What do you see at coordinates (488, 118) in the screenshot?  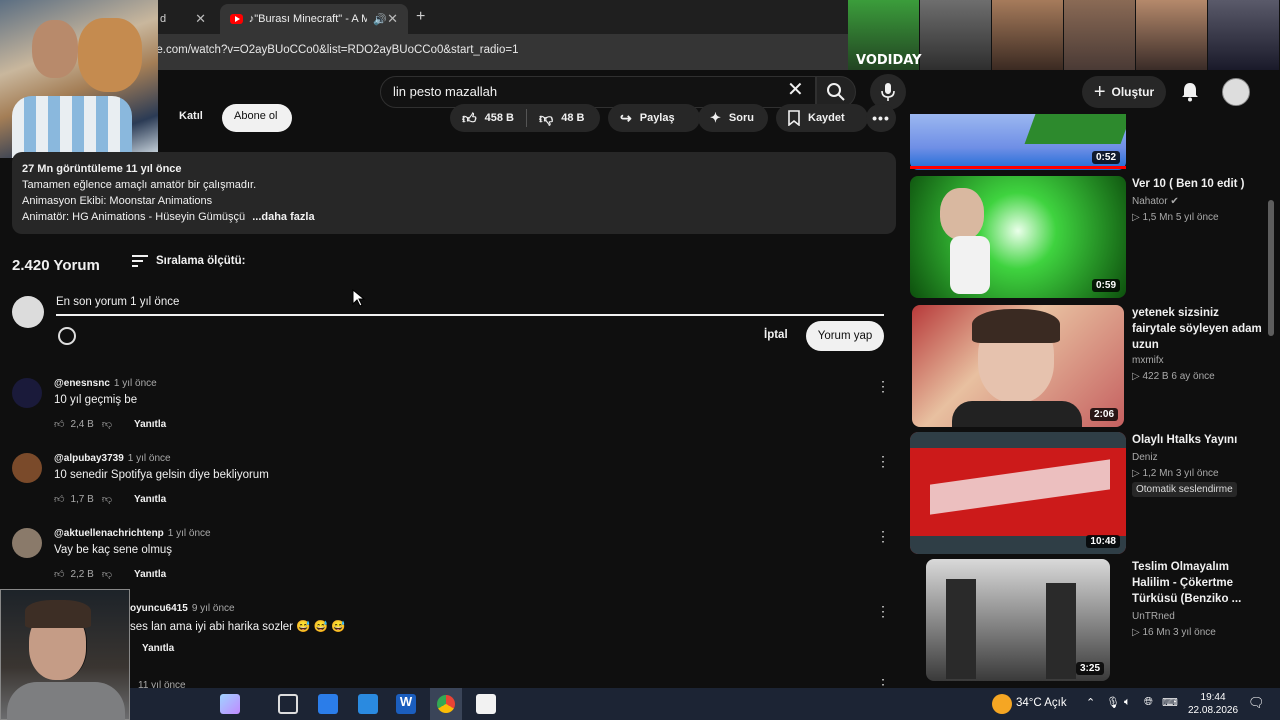 I see `like-button: 👍︎ 458 B` at bounding box center [488, 118].